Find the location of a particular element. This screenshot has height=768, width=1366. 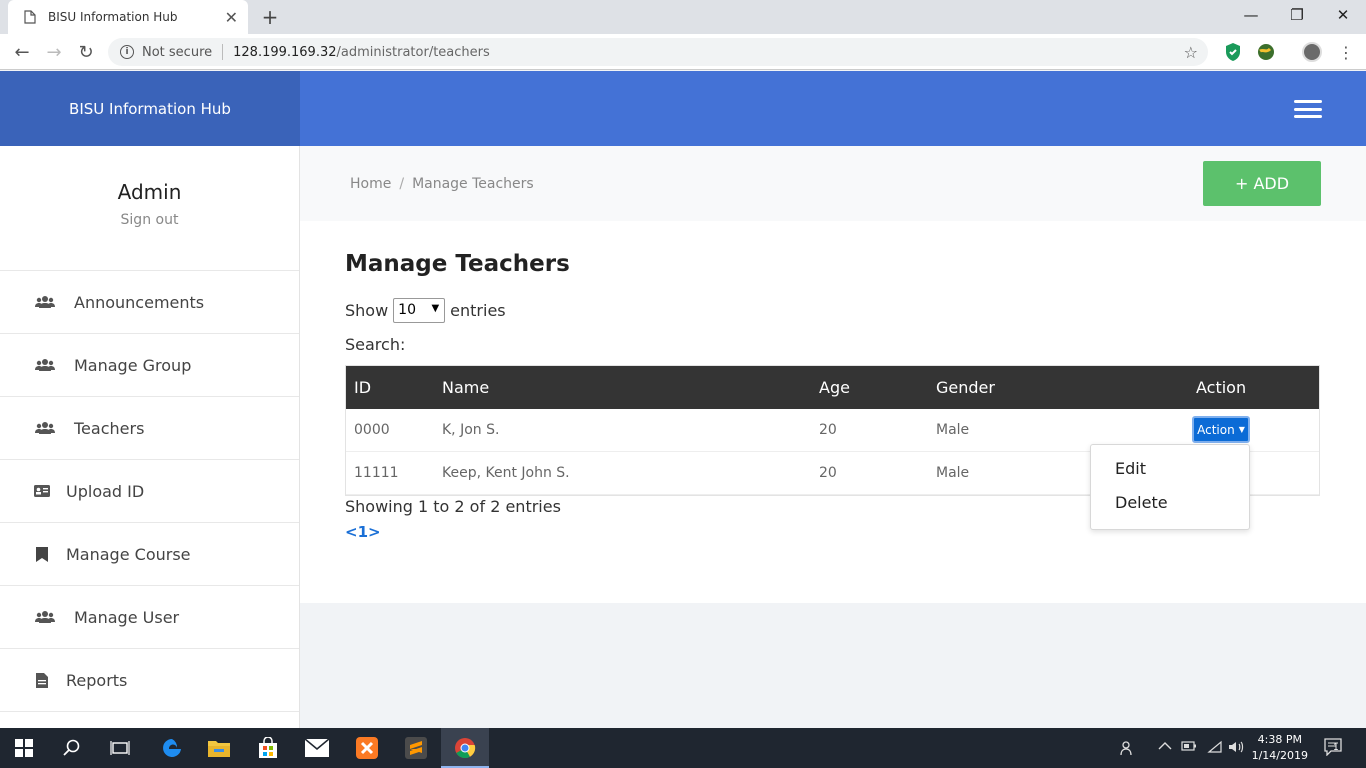

back-arrow-icon: ← is located at coordinates (22, 52).